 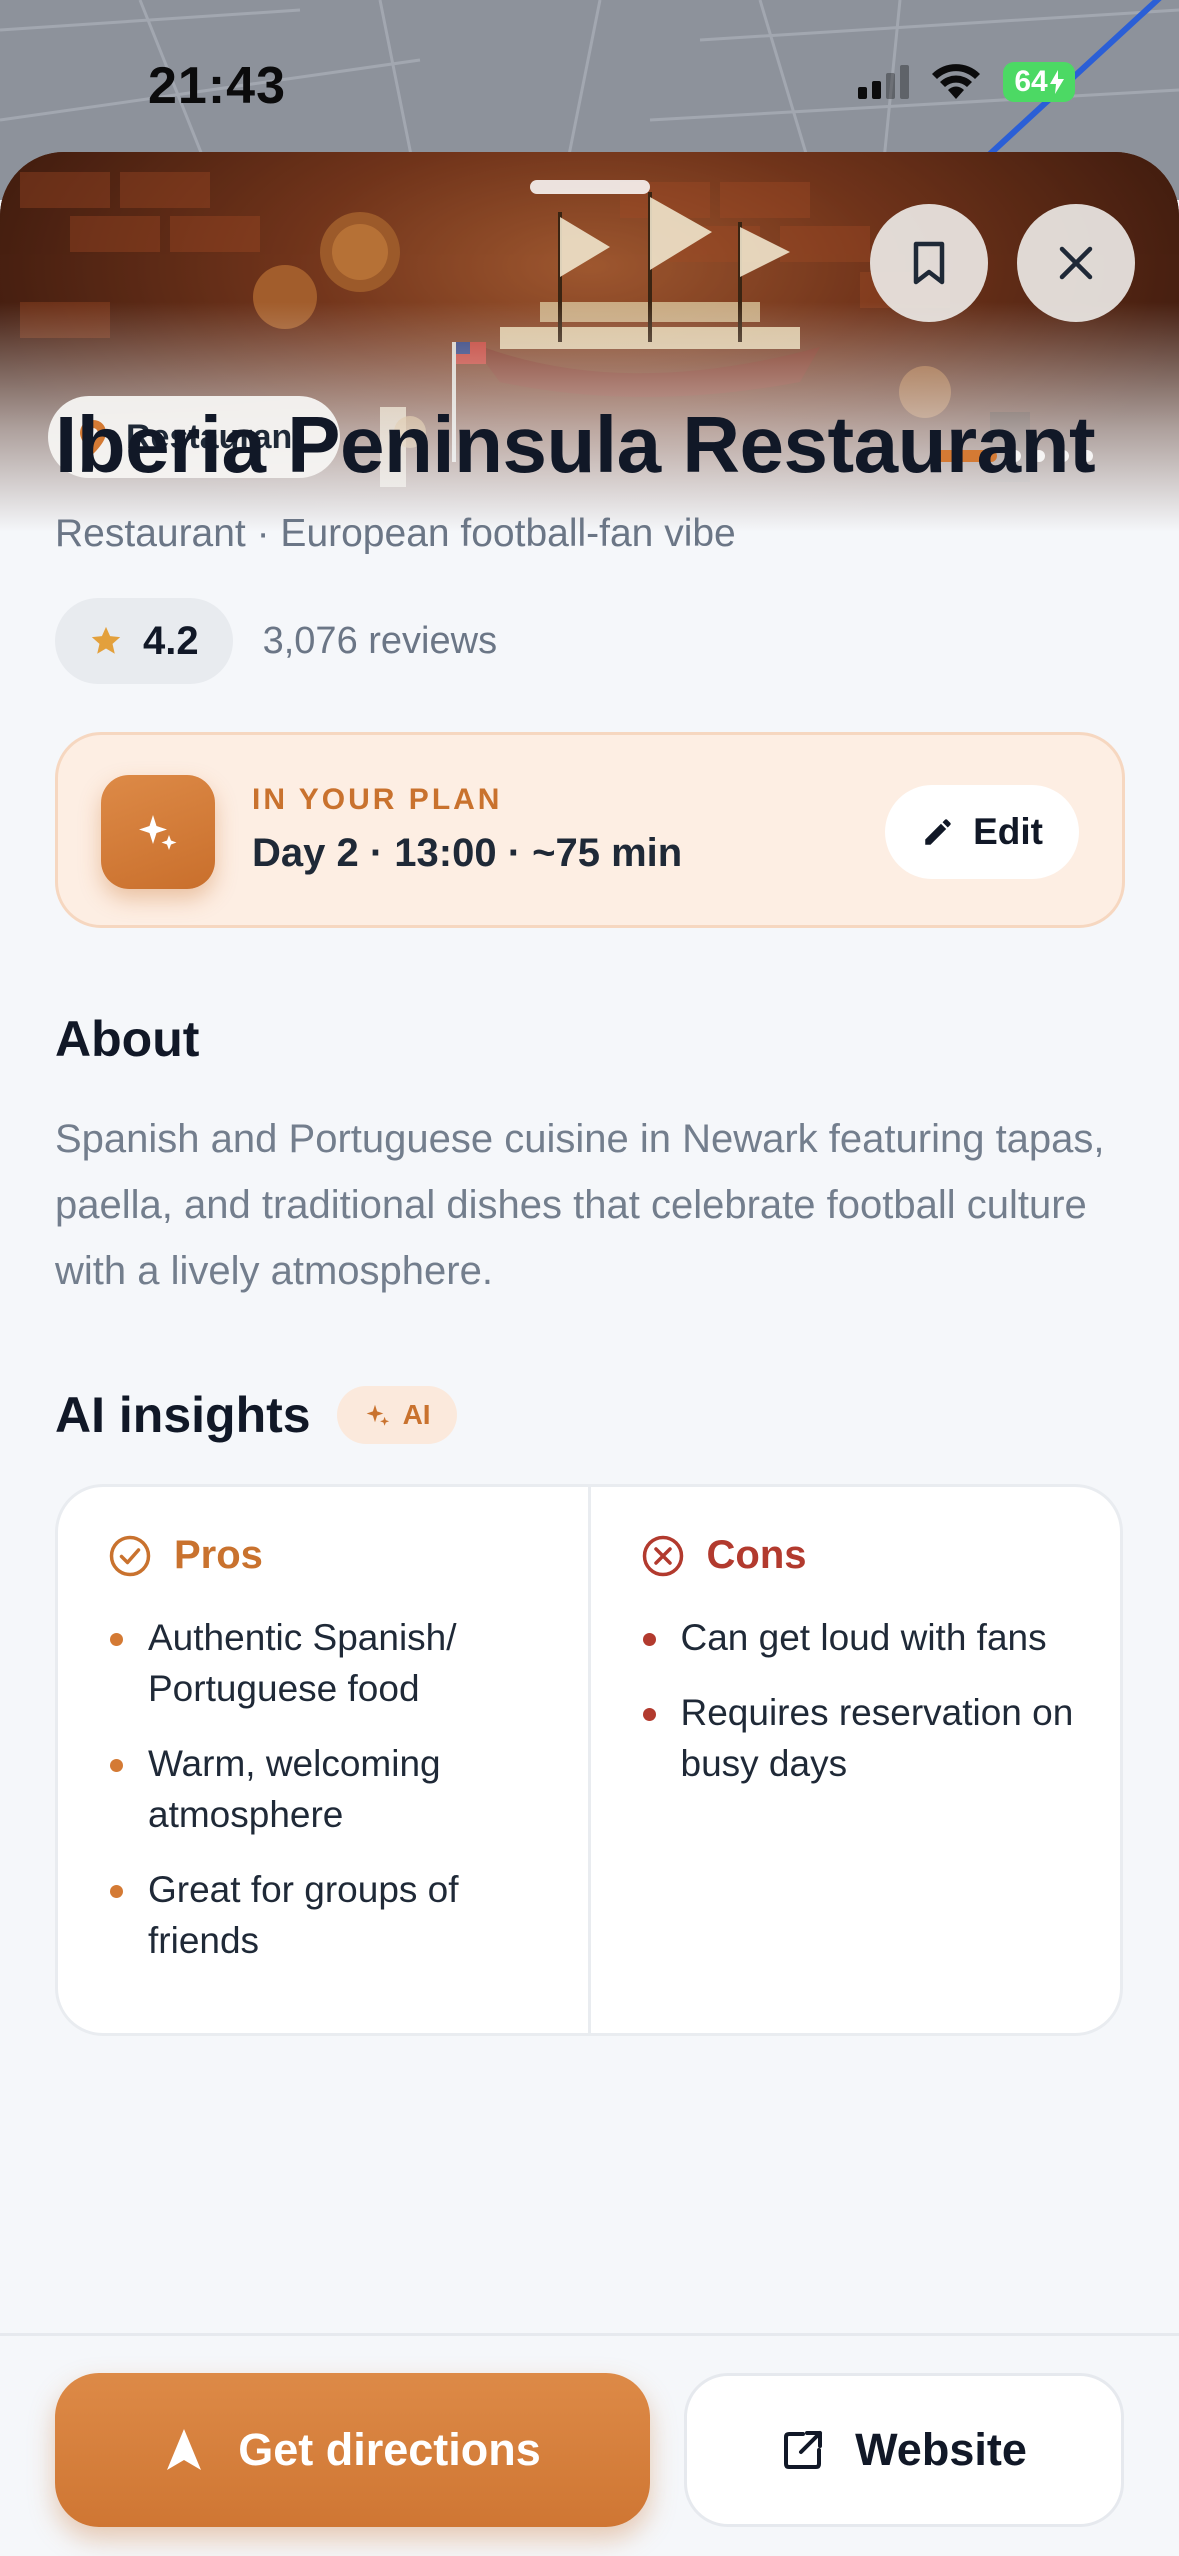 What do you see at coordinates (416, 1414) in the screenshot?
I see `ai-badge-label: AI` at bounding box center [416, 1414].